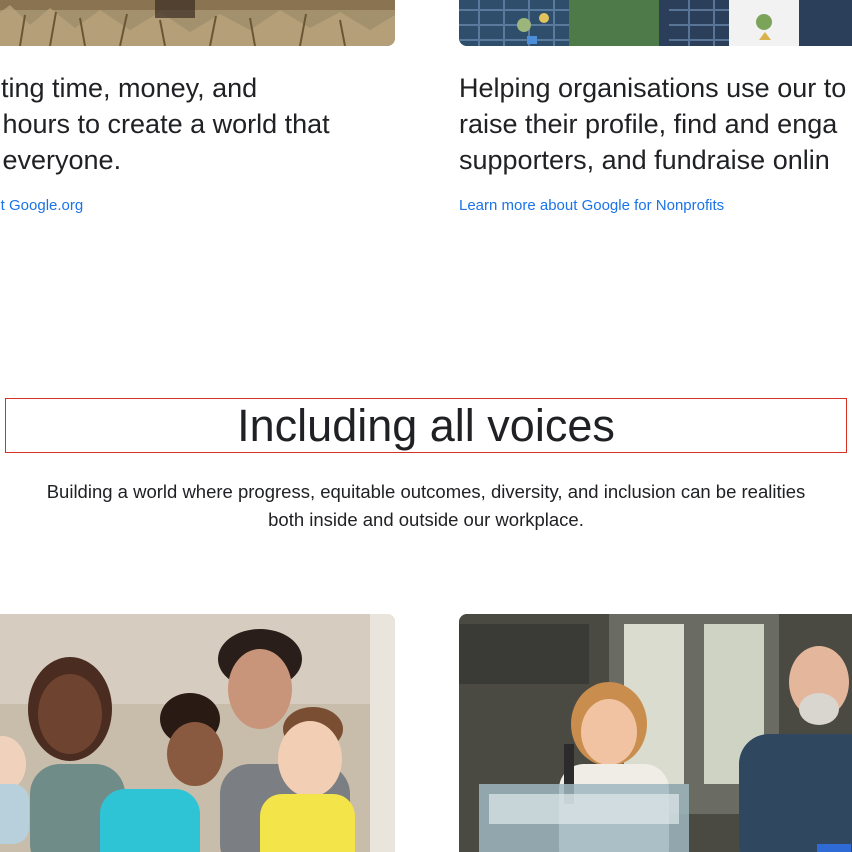 Image resolution: width=852 pixels, height=852 pixels. I want to click on accessibility-image, so click(655, 733).